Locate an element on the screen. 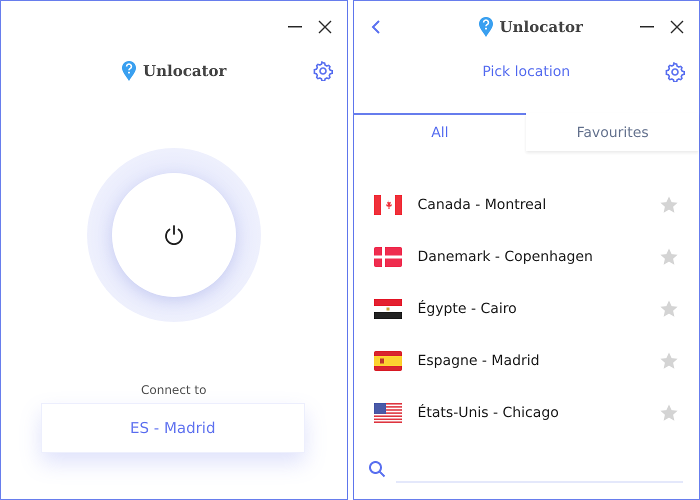 The height and width of the screenshot is (500, 700). location-name: États-Unis - Chicago is located at coordinates (489, 413).